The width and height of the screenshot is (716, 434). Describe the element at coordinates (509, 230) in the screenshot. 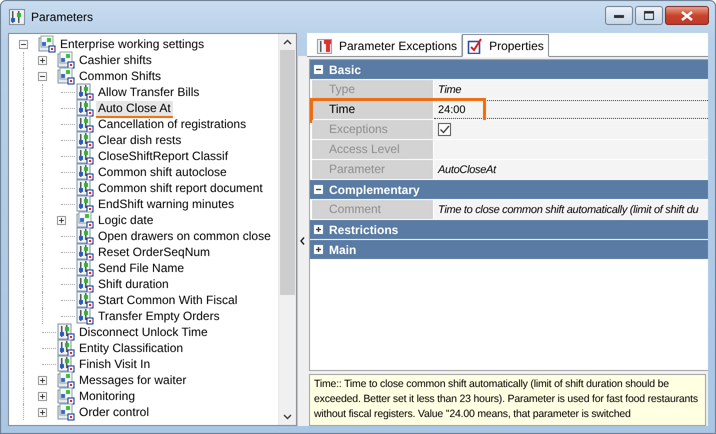

I see `category-header: Restrictions` at that location.